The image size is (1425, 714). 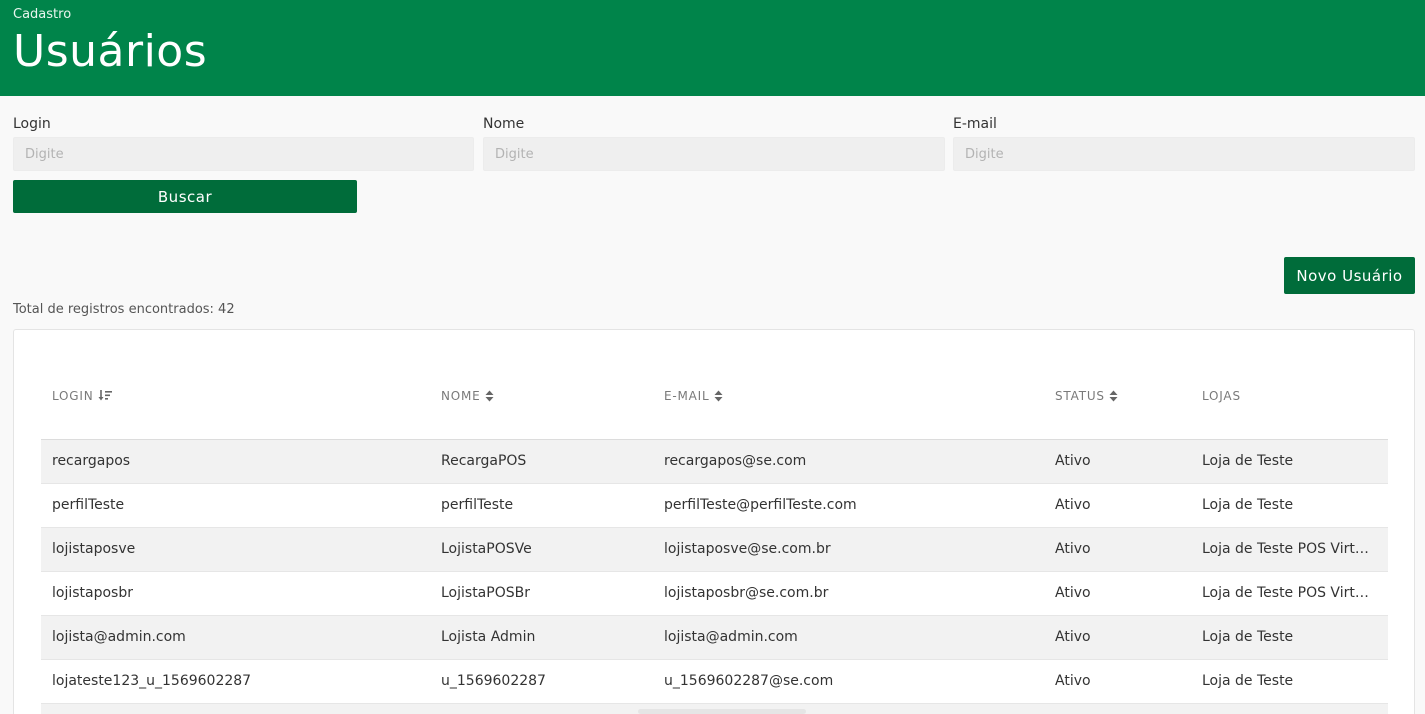 I want to click on cell-nome: perfilTeste, so click(x=477, y=505).